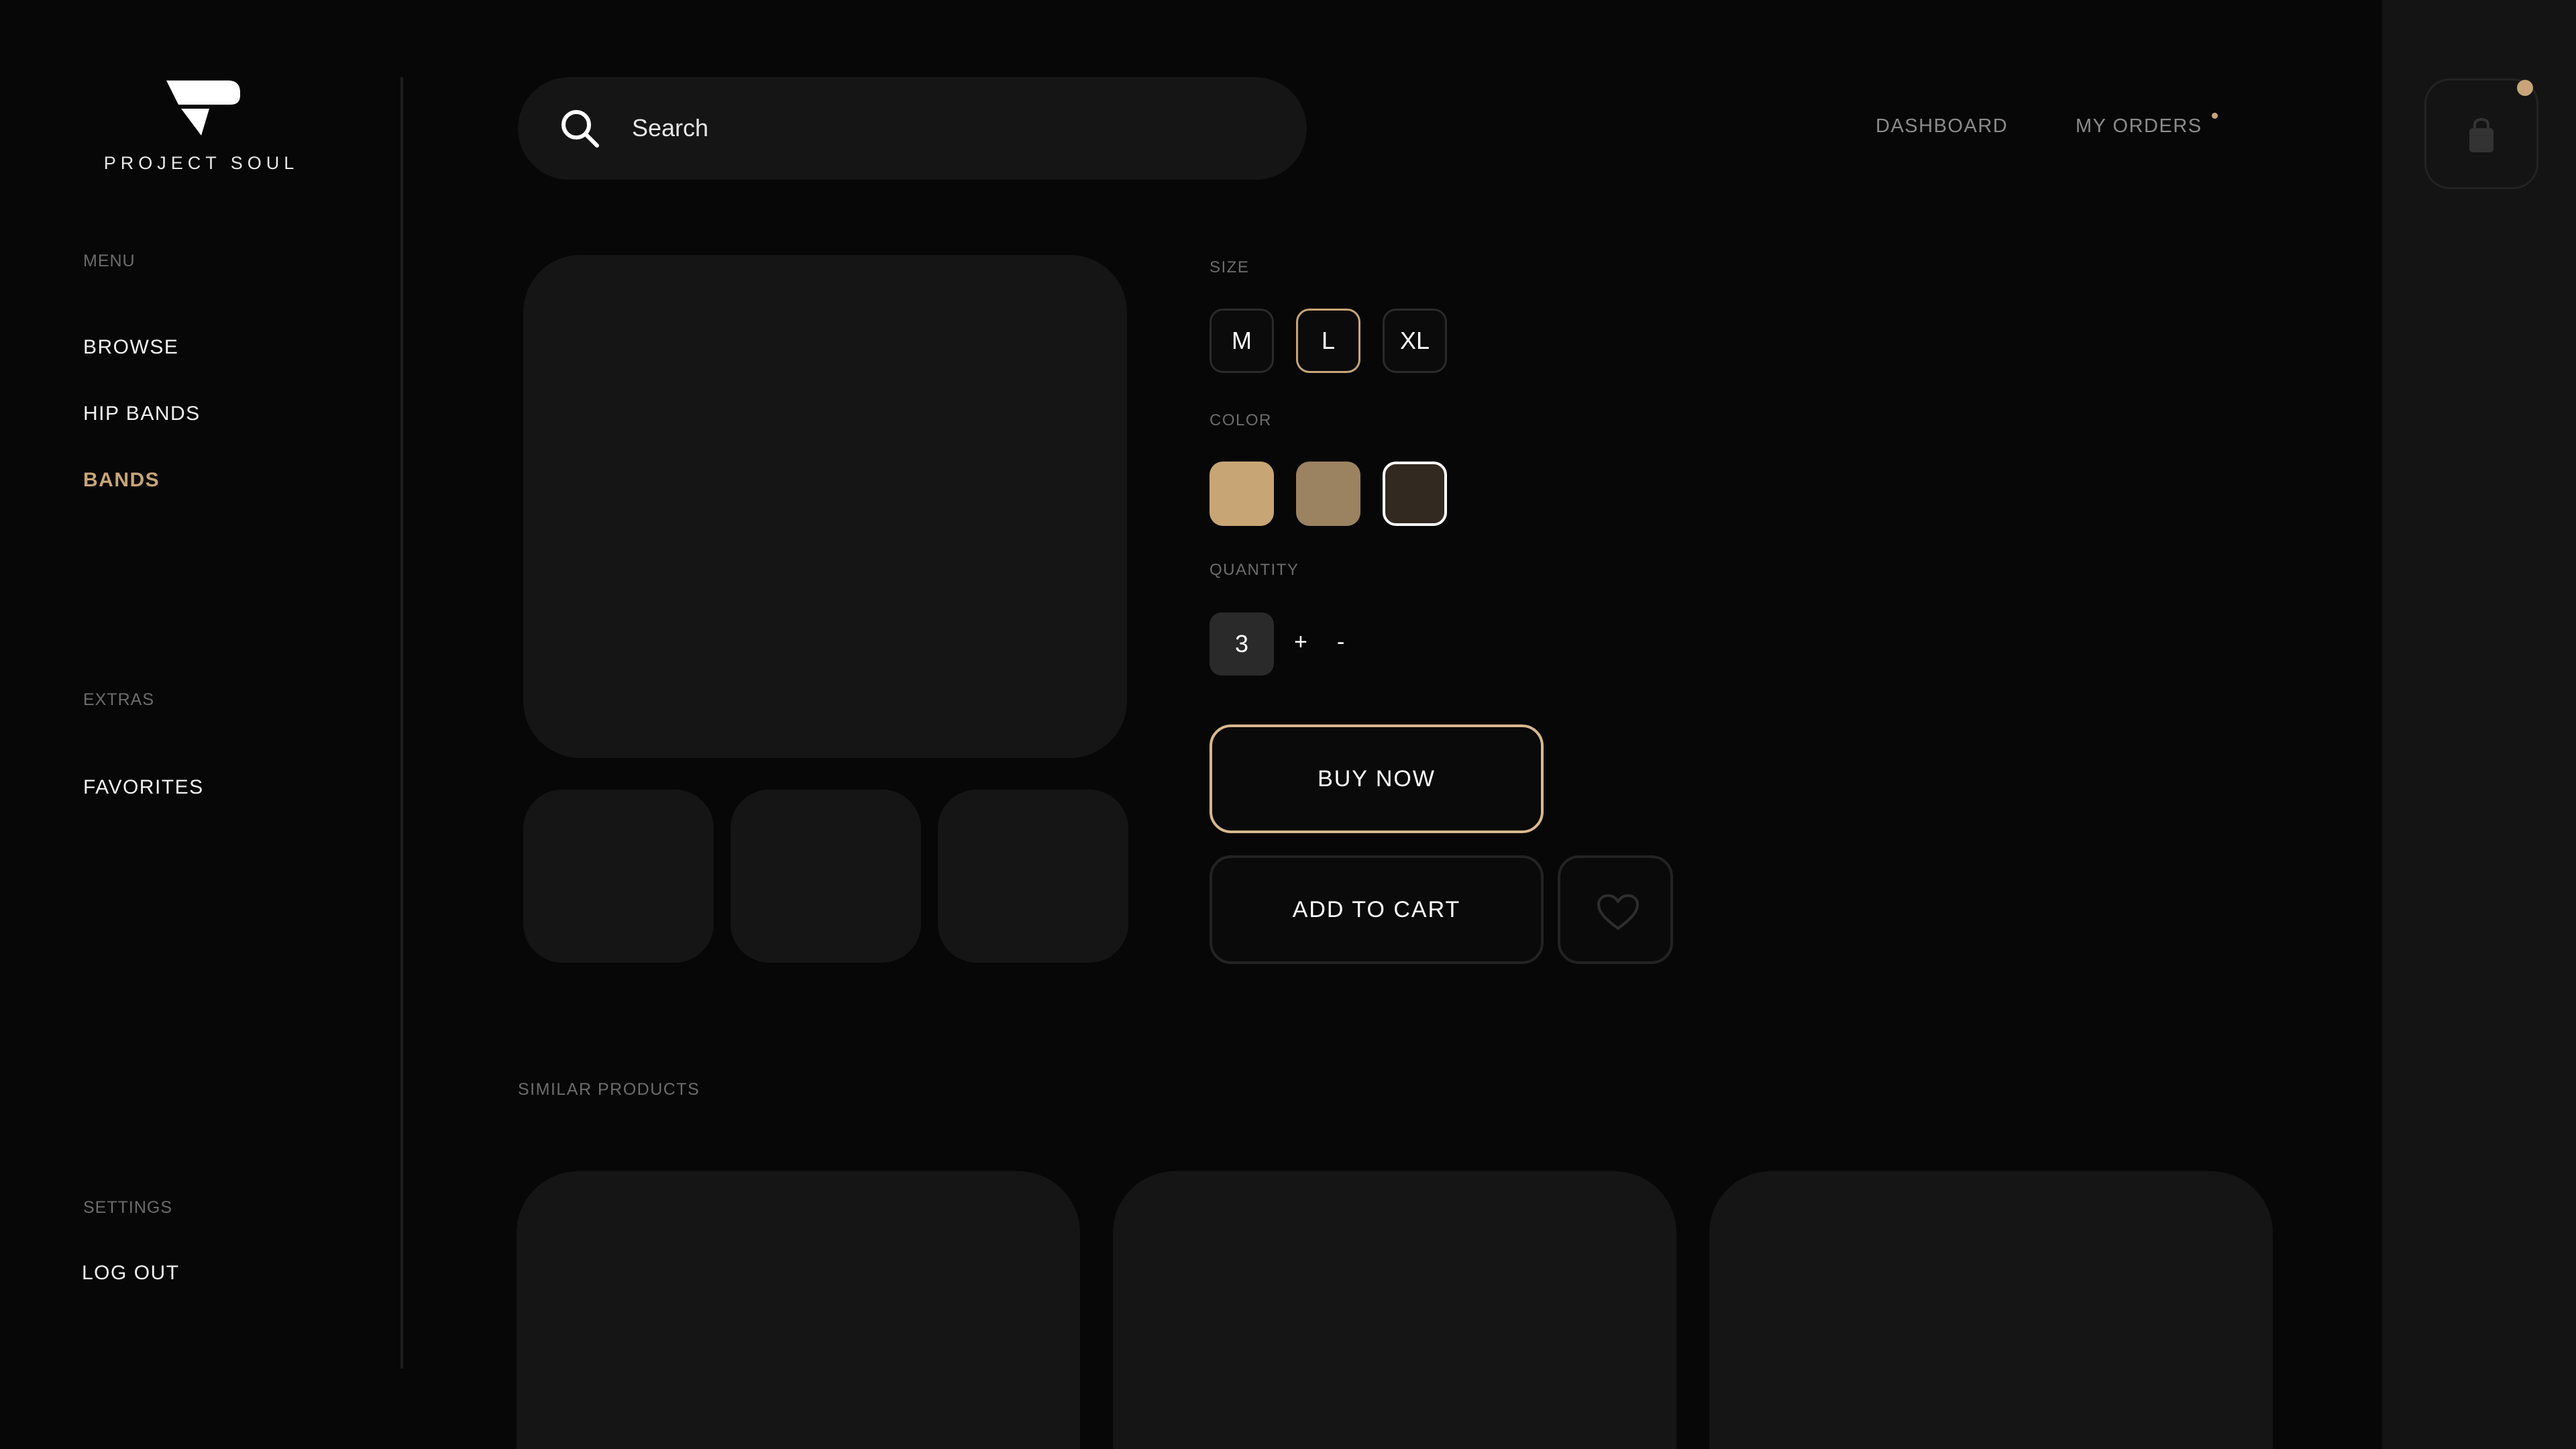 Image resolution: width=2576 pixels, height=1449 pixels. Describe the element at coordinates (1241, 420) in the screenshot. I see `color-label: COLOR` at that location.